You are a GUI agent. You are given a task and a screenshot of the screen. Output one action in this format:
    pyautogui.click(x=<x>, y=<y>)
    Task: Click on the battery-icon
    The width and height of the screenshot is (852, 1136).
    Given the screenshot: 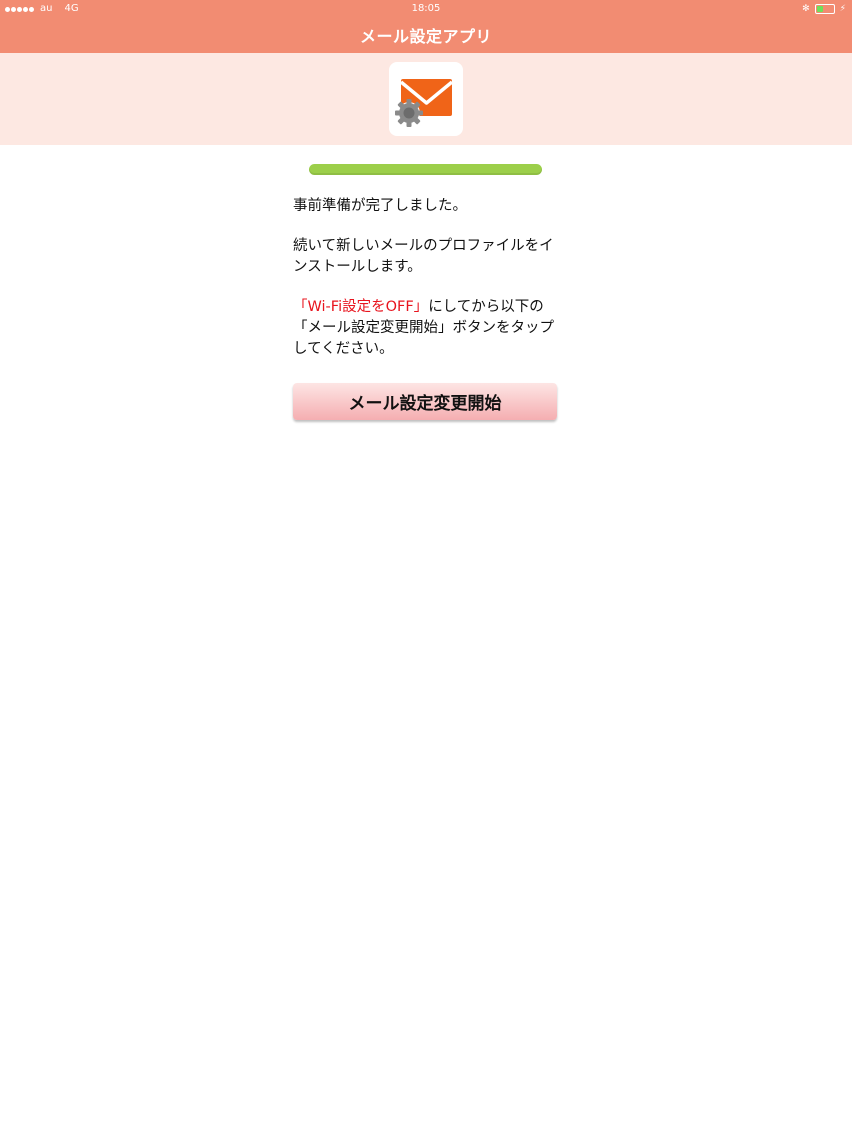 What is the action you would take?
    pyautogui.click(x=824, y=9)
    